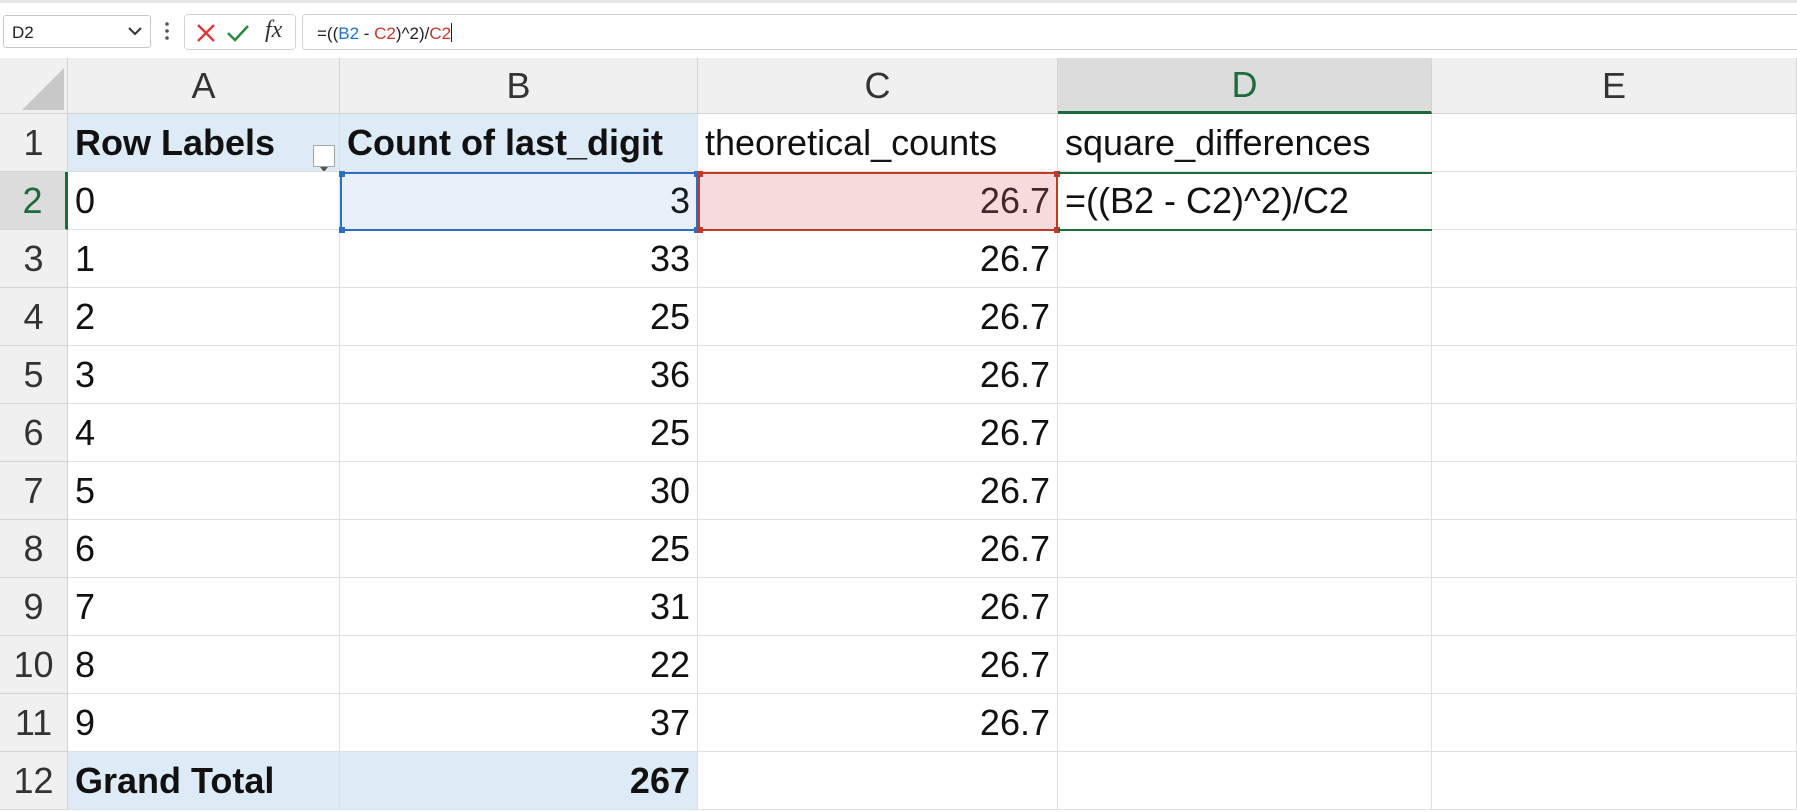 This screenshot has height=812, width=1797. Describe the element at coordinates (34, 491) in the screenshot. I see `row-header-7: 7` at that location.